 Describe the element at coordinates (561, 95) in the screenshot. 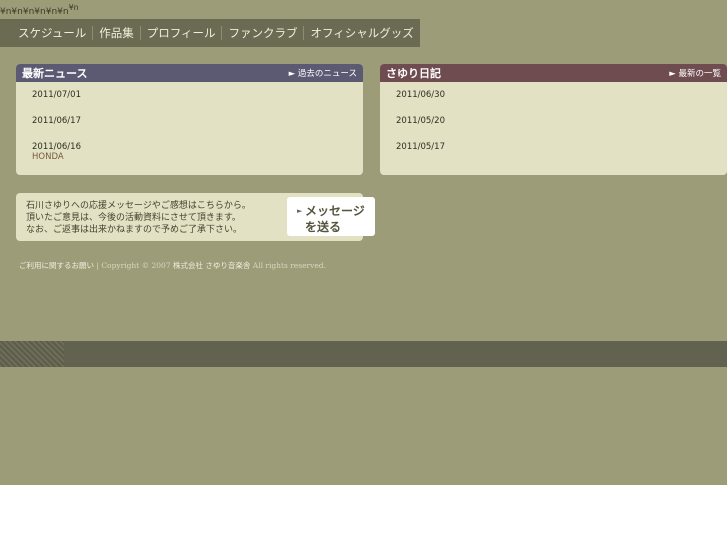

I see `diary-item: 2011/06/30` at that location.